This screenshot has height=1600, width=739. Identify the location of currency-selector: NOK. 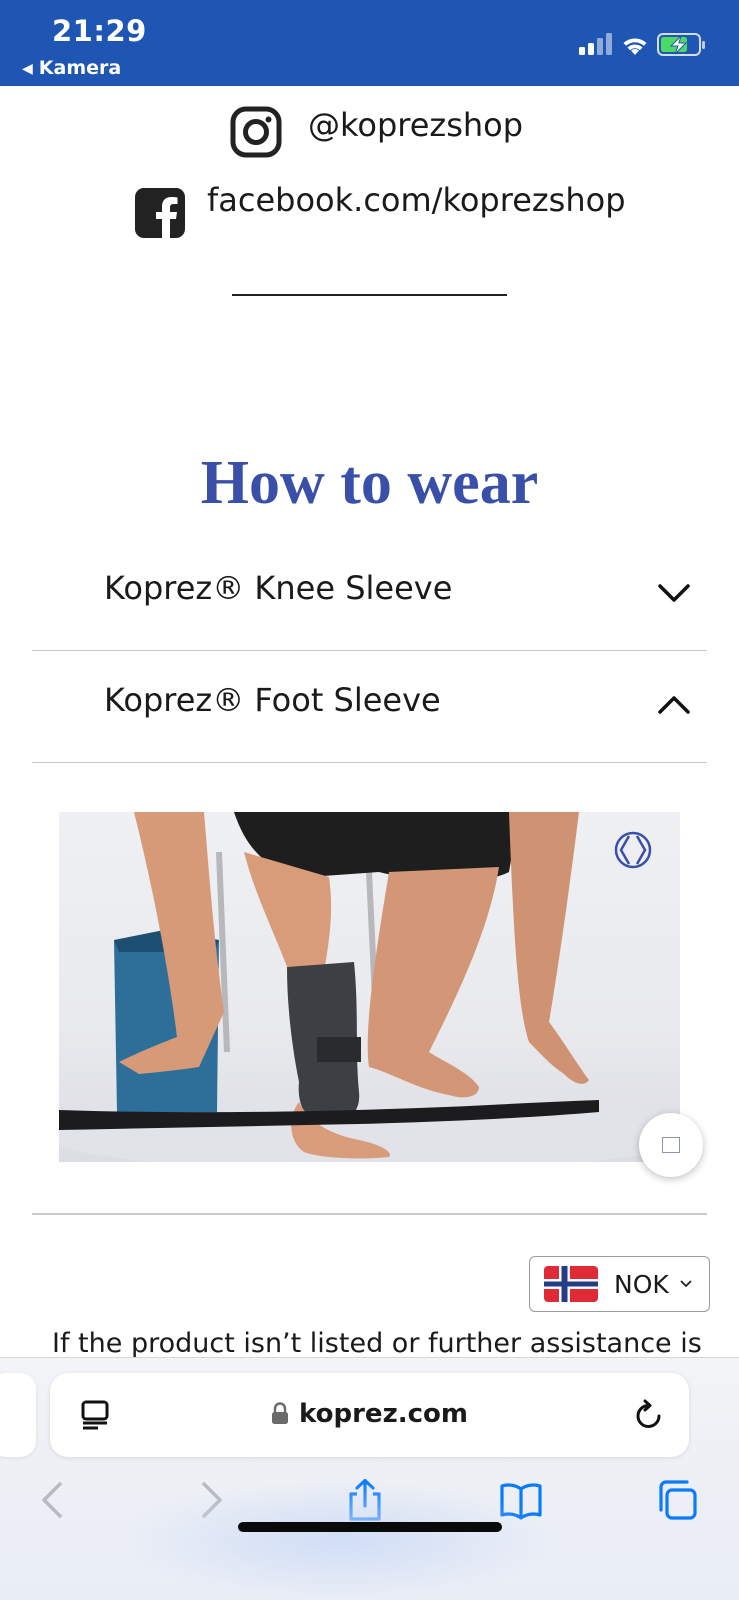
(619, 1284).